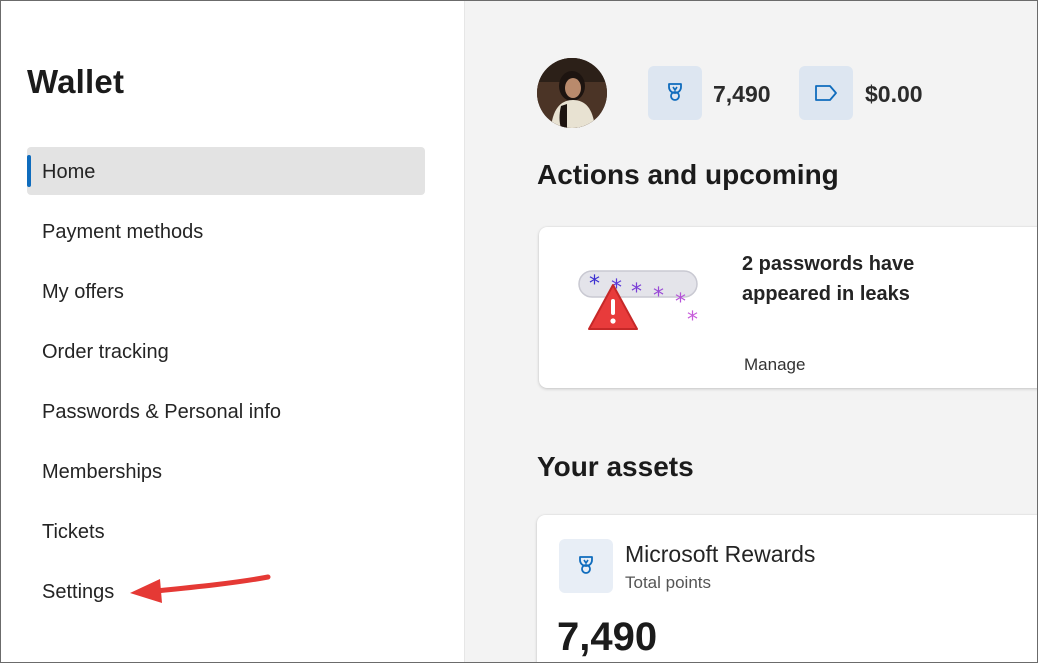 Image resolution: width=1038 pixels, height=663 pixels. Describe the element at coordinates (123, 232) in the screenshot. I see `sidebar-item-label: Payment methods` at that location.